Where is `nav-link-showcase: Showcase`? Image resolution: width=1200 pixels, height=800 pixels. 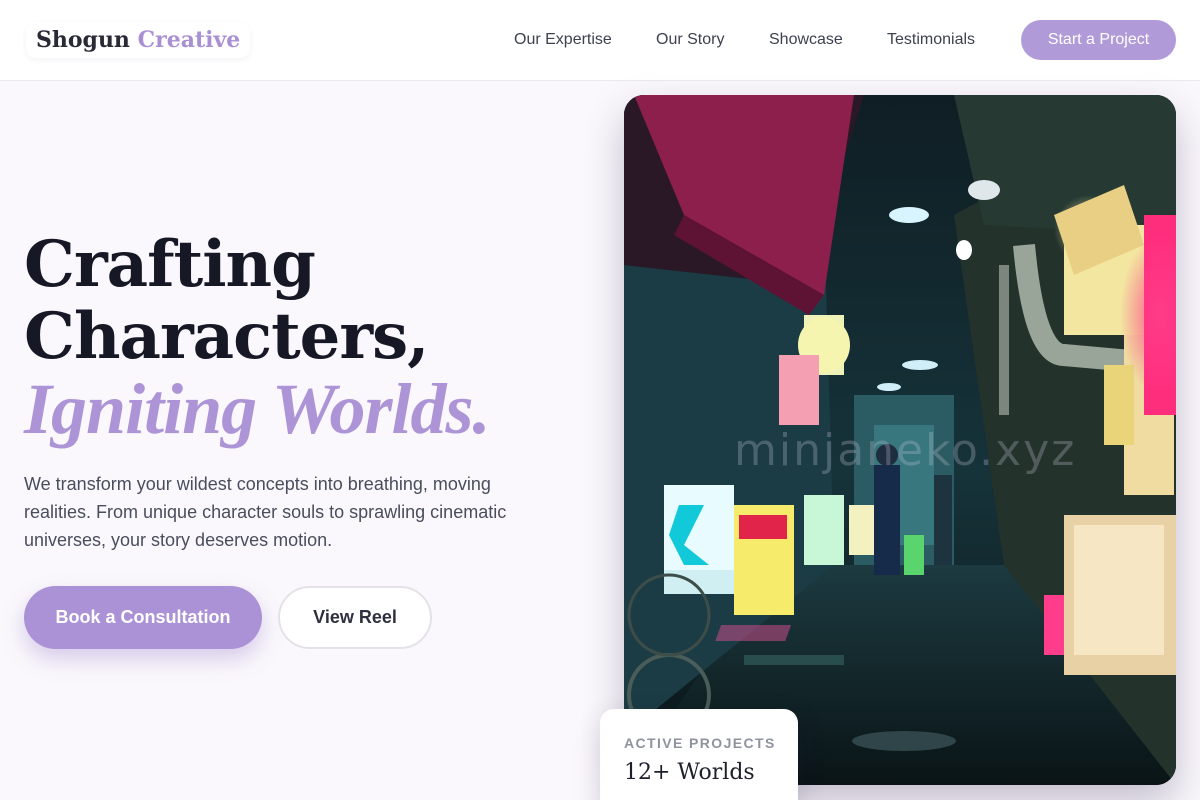 nav-link-showcase: Showcase is located at coordinates (806, 40).